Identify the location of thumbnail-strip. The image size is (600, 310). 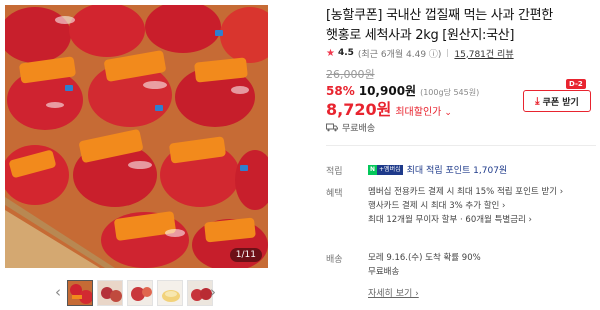
(140, 293).